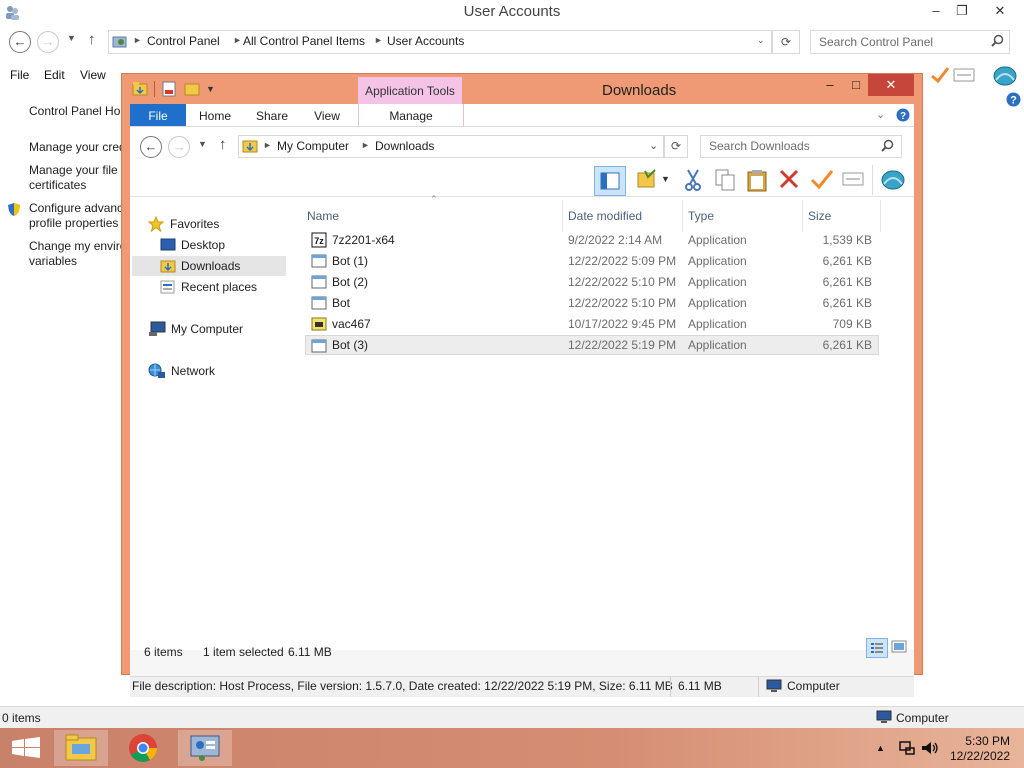  I want to click on background-statusbar: 0 items Computer, so click(512, 717).